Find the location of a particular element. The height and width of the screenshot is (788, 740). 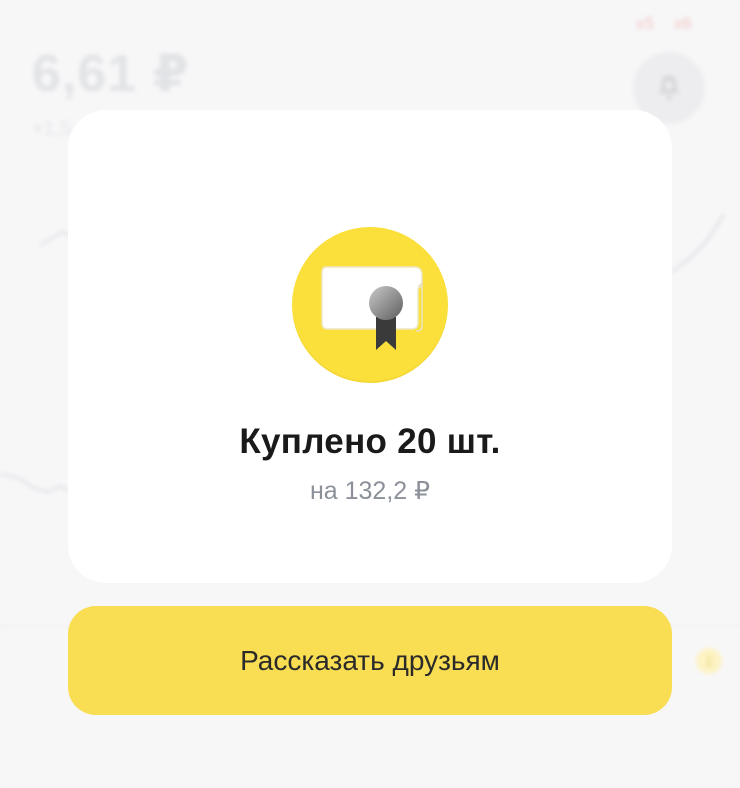

background-badge: 1 is located at coordinates (709, 661).